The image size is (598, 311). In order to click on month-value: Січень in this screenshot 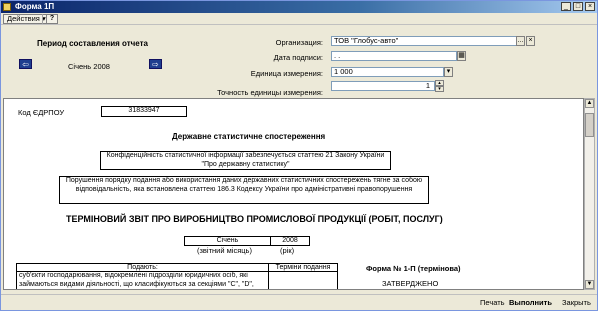, I will do `click(227, 241)`.